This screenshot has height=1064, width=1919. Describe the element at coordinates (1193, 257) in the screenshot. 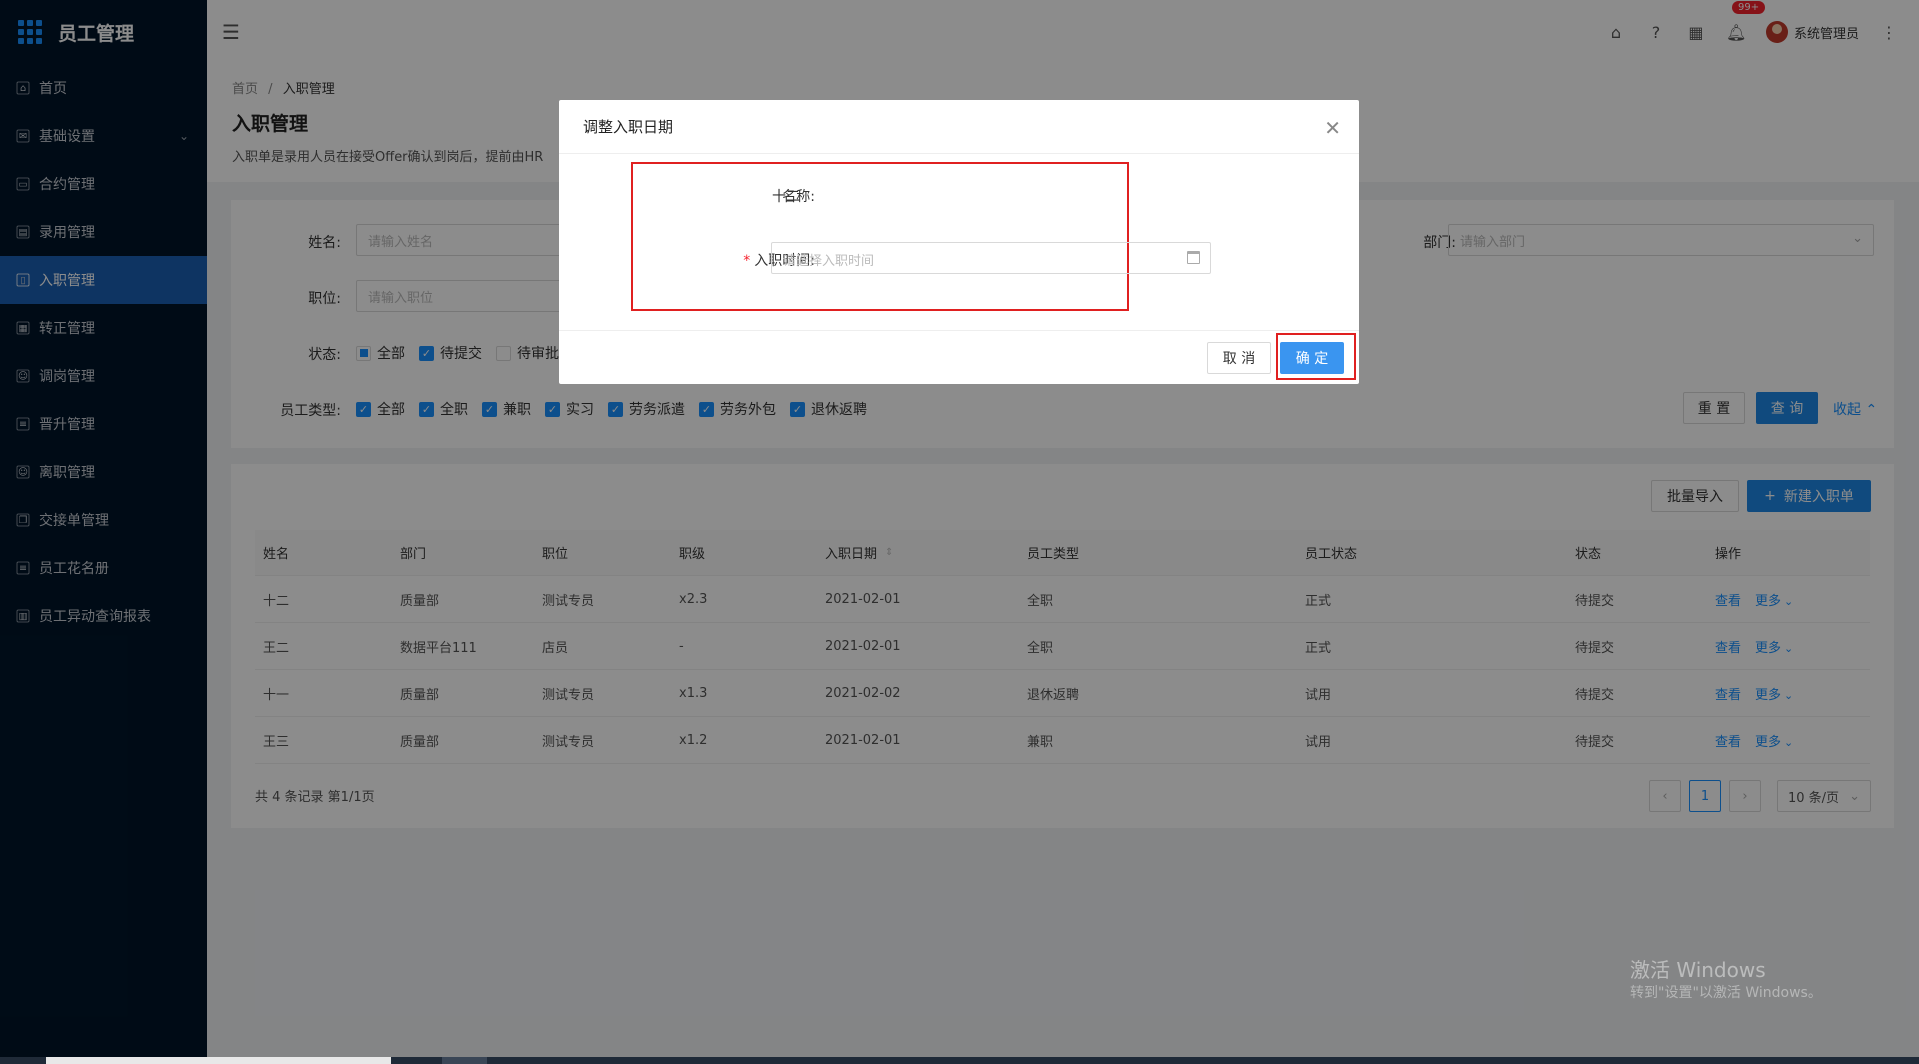

I see `calendar-icon` at that location.